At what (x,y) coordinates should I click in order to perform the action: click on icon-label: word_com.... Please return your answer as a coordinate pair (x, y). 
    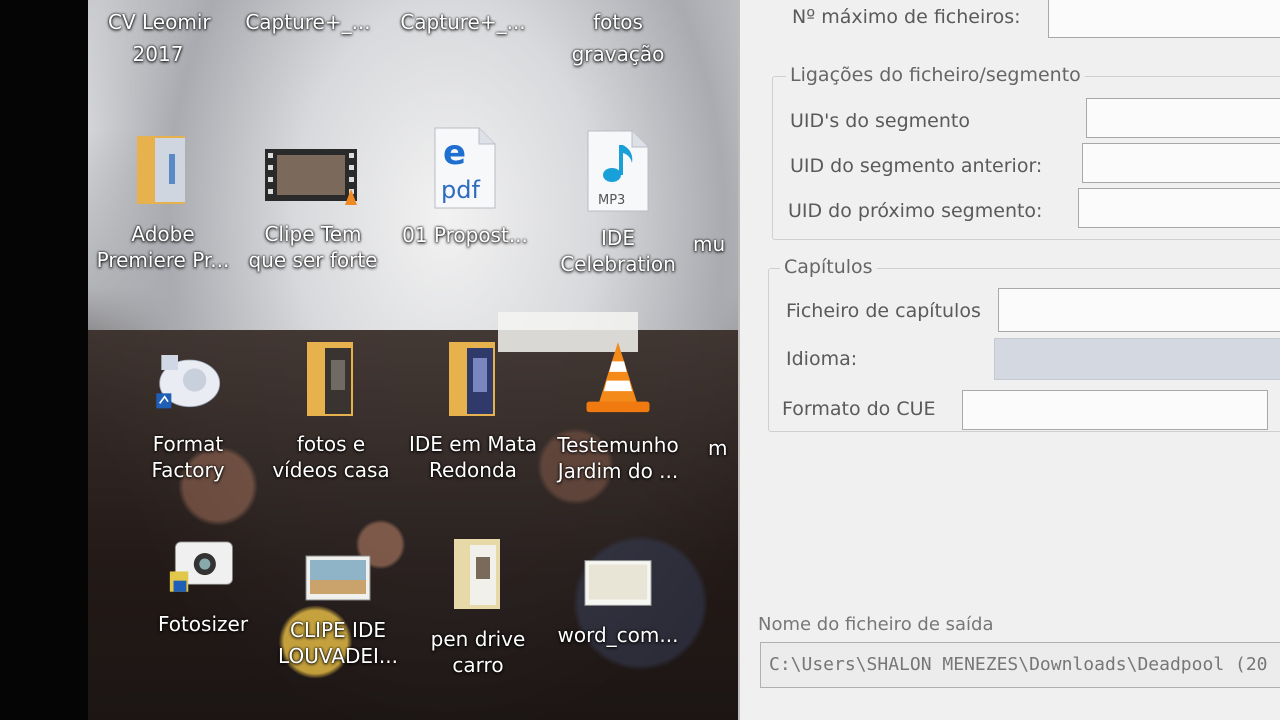
    Looking at the image, I should click on (618, 635).